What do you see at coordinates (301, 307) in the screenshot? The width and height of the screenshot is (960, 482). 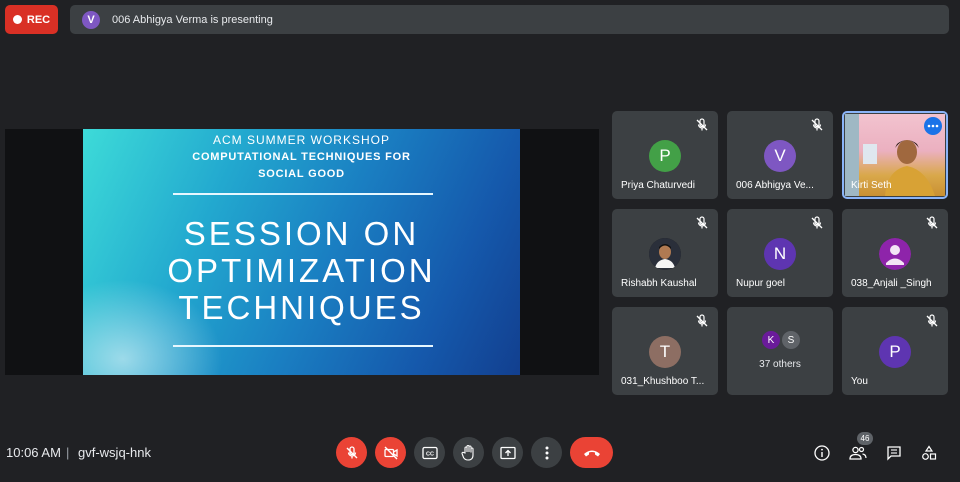 I see `slide-title-line3: TECHNIQUES` at bounding box center [301, 307].